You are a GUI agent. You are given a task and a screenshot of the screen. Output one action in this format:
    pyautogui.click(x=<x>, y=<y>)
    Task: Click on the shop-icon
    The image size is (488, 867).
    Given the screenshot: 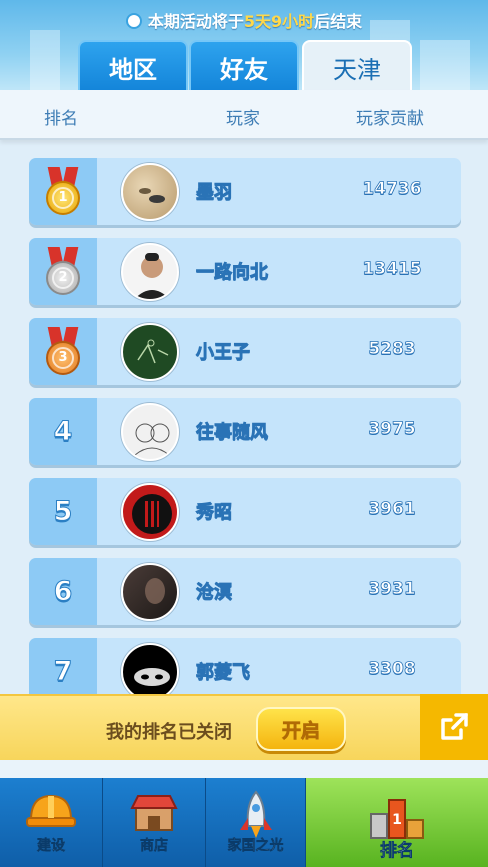 What is the action you would take?
    pyautogui.click(x=154, y=813)
    